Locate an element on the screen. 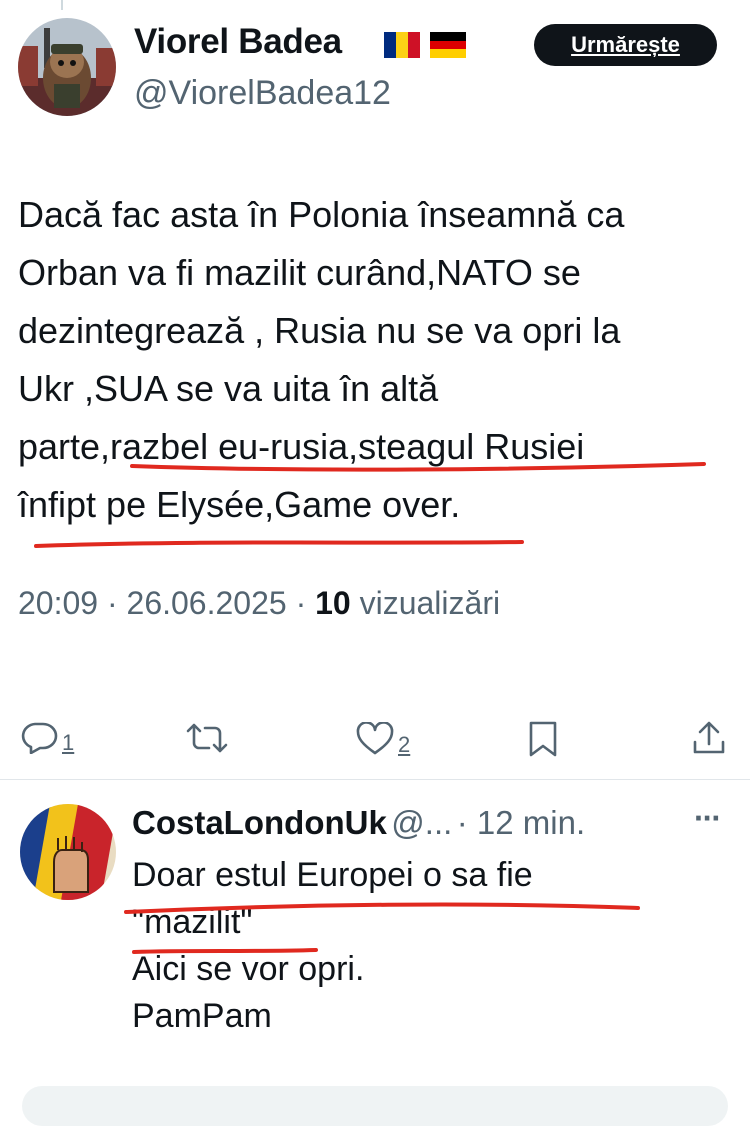 The image size is (750, 1126). bookmark-icon is located at coordinates (543, 739).